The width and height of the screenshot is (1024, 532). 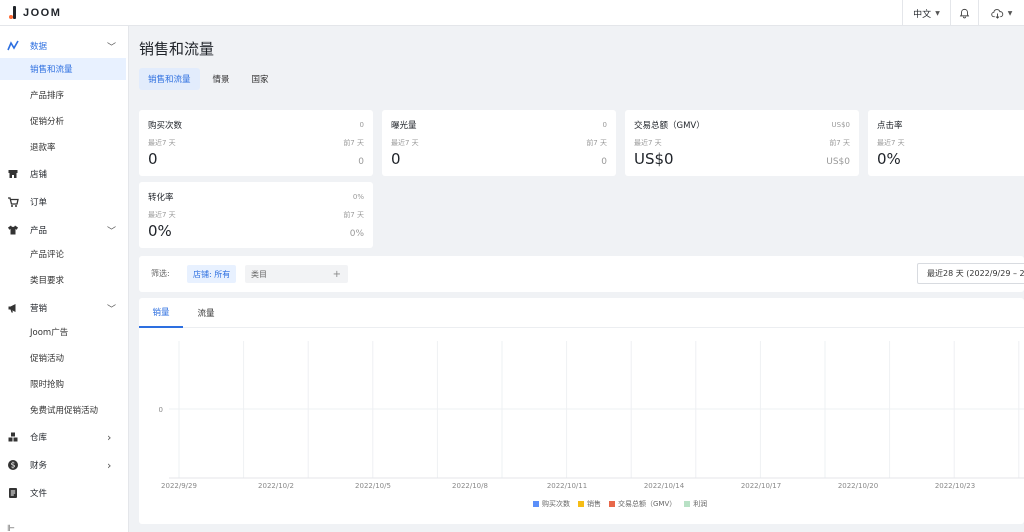 What do you see at coordinates (567, 486) in the screenshot?
I see `x-tick-label: 2022/10/11` at bounding box center [567, 486].